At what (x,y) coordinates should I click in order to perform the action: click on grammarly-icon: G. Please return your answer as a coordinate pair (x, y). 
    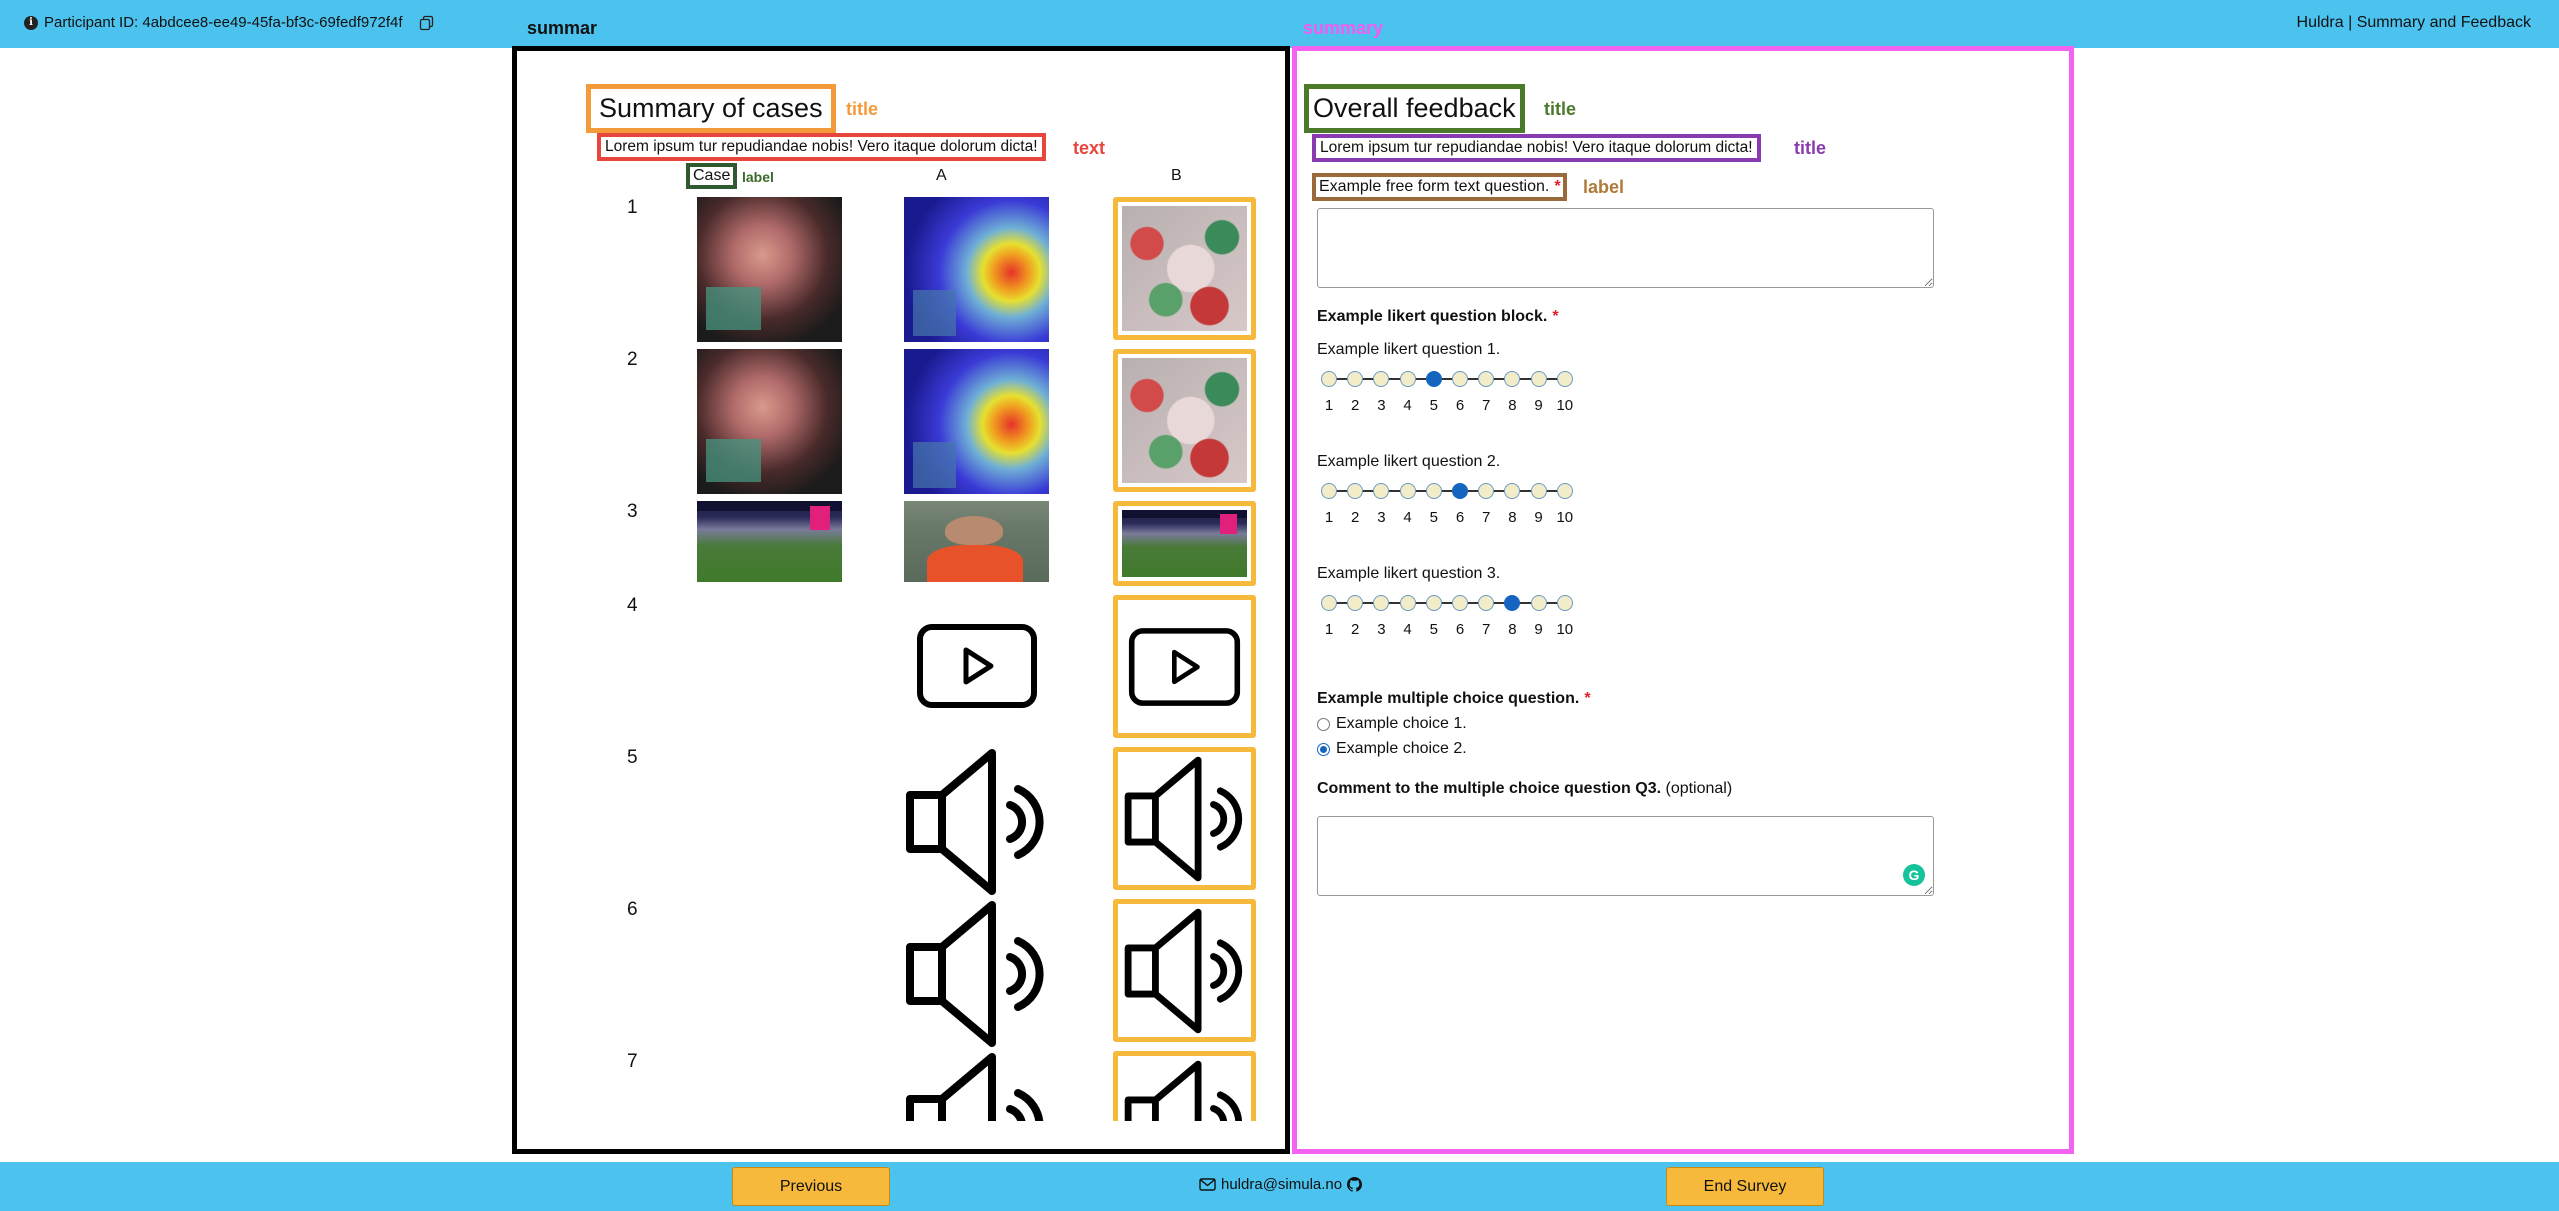
    Looking at the image, I should click on (1914, 875).